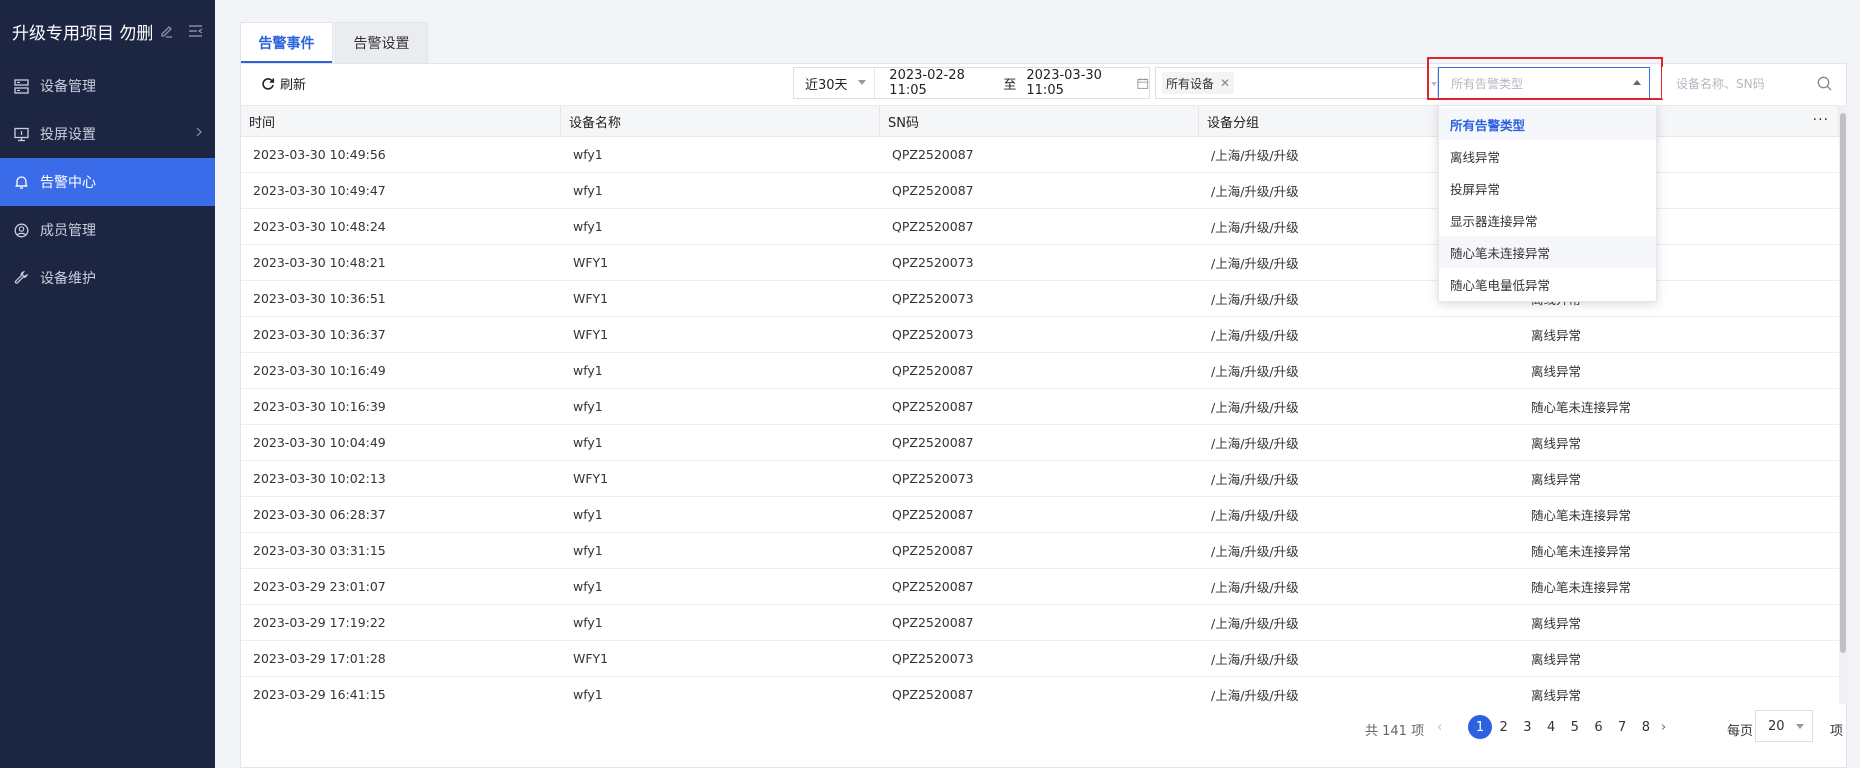 The width and height of the screenshot is (1860, 768). What do you see at coordinates (1547, 220) in the screenshot?
I see `dropdown-option: 显示器连接异常` at bounding box center [1547, 220].